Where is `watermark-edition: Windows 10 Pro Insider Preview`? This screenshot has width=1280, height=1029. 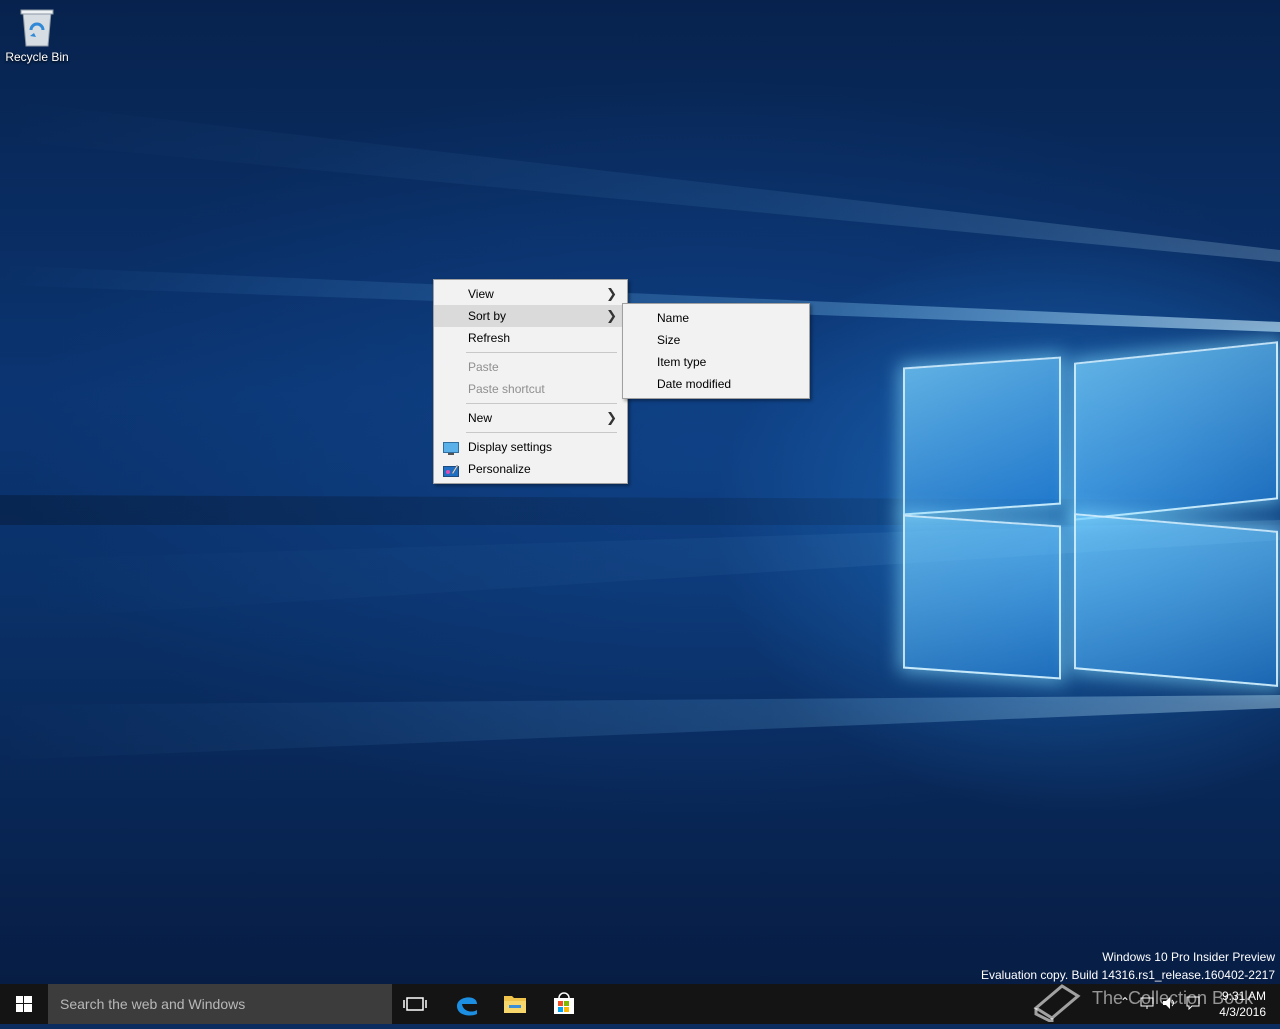 watermark-edition: Windows 10 Pro Insider Preview is located at coordinates (1188, 957).